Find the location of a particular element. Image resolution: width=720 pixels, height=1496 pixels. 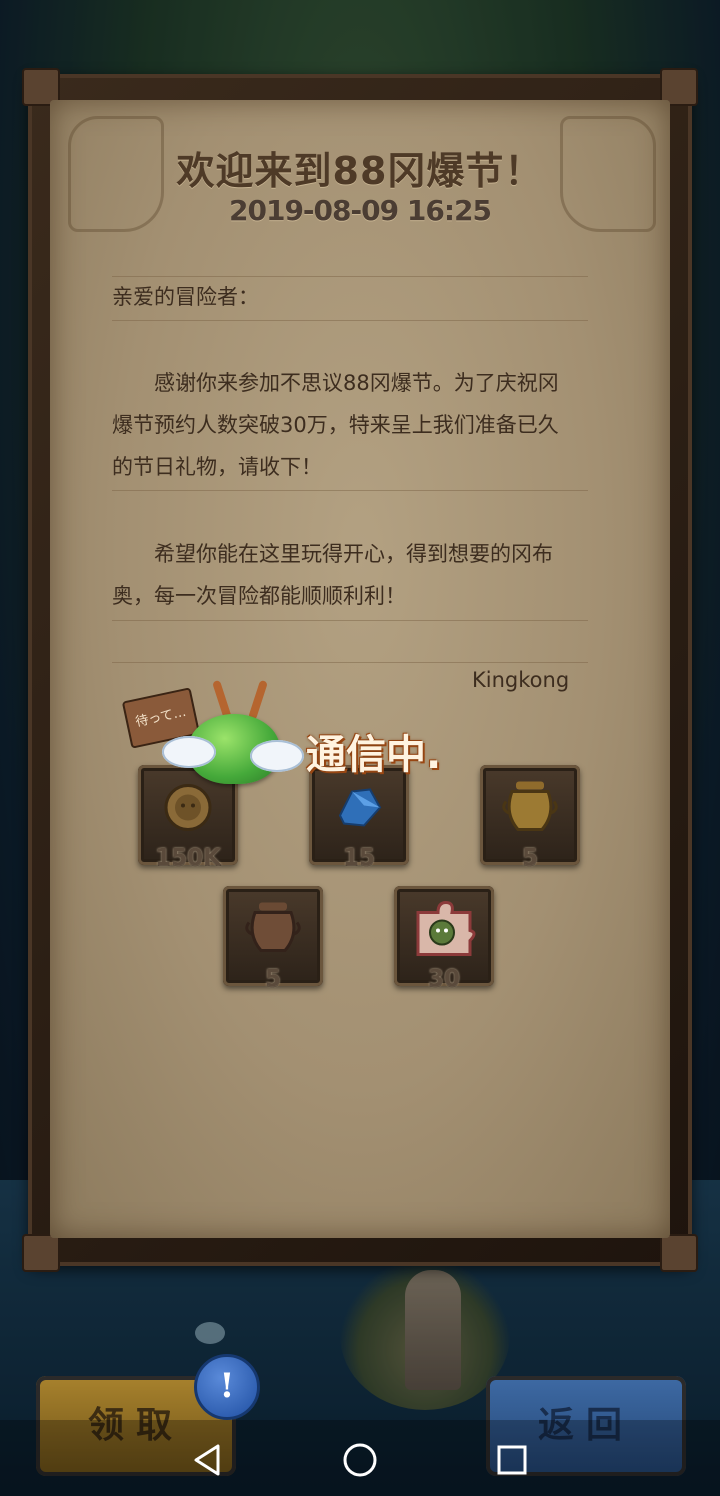

letter-signature: Kingkong is located at coordinates (521, 680).